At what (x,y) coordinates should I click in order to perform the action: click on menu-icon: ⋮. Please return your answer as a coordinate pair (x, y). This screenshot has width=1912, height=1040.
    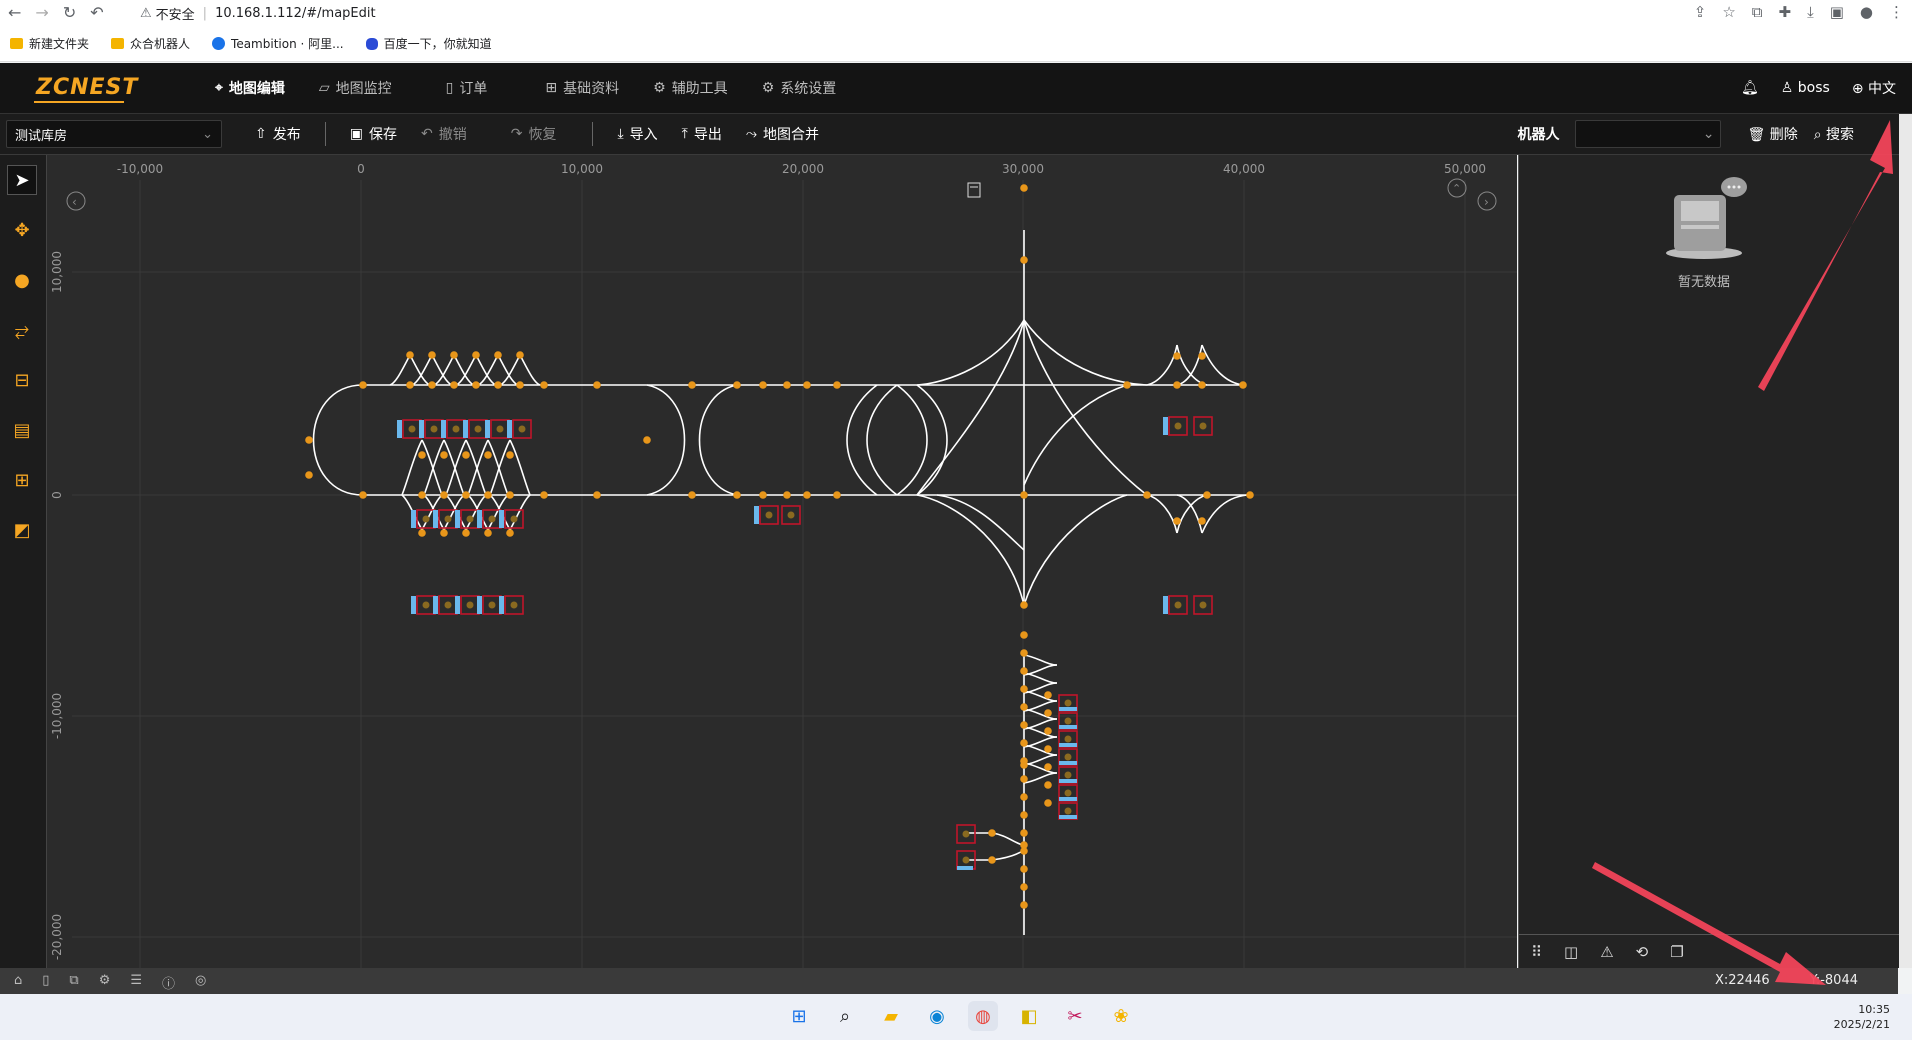
    Looking at the image, I should click on (1896, 12).